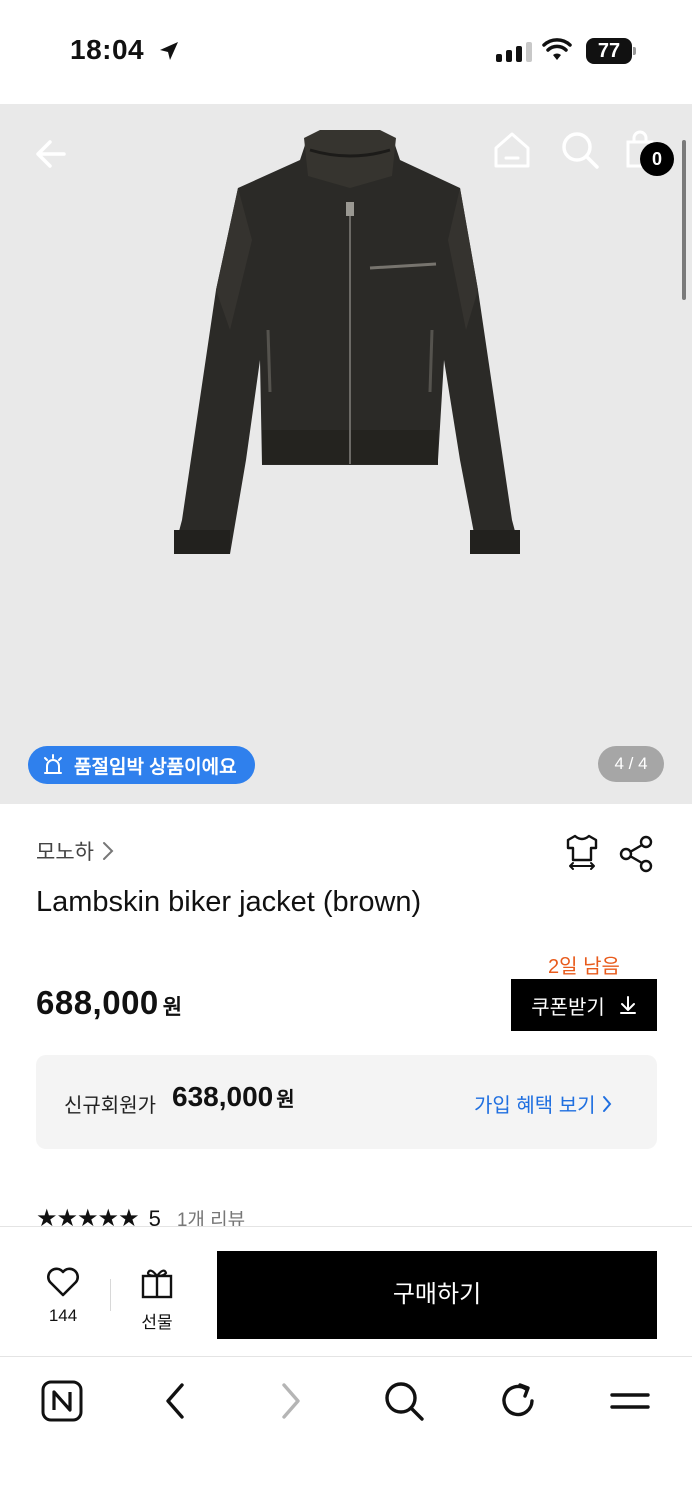 This screenshot has width=692, height=1500. I want to click on soldout-soon-badge: 품절임박 상품이에요, so click(141, 765).